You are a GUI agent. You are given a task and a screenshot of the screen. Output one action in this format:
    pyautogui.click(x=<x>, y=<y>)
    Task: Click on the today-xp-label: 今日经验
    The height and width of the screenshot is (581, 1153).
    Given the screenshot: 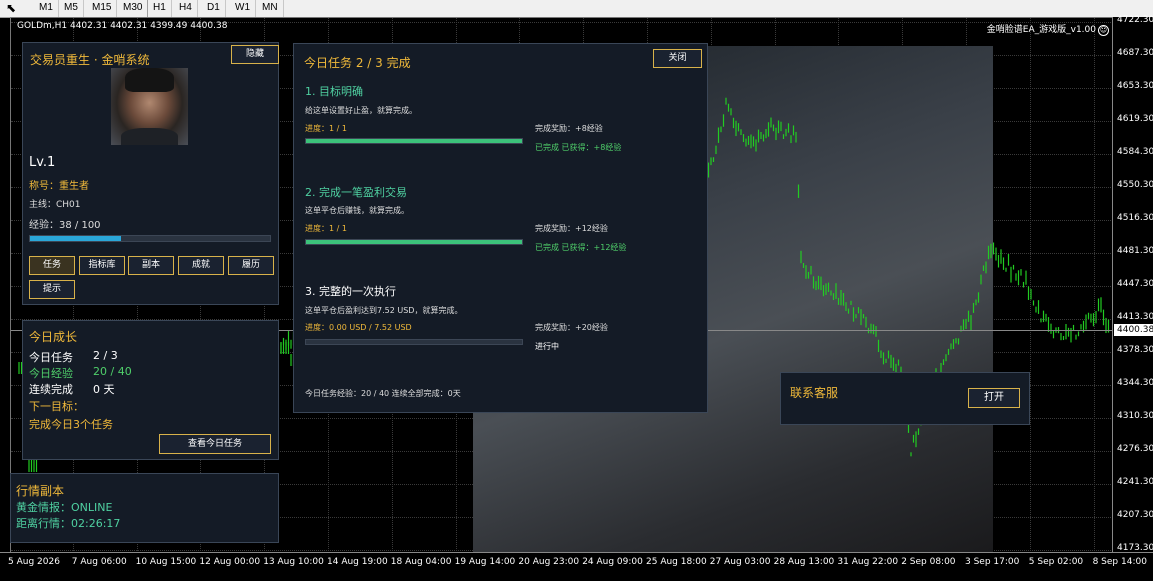 What is the action you would take?
    pyautogui.click(x=51, y=373)
    